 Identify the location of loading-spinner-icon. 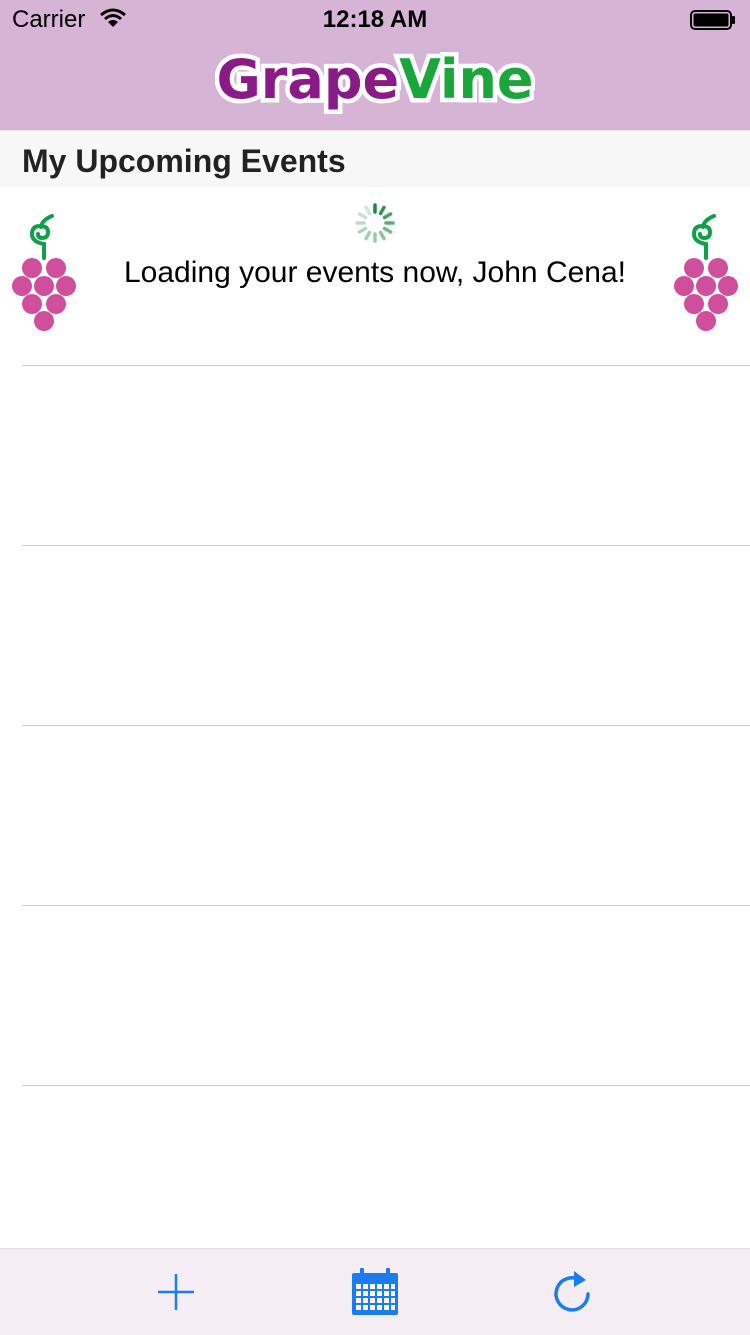
(375, 223).